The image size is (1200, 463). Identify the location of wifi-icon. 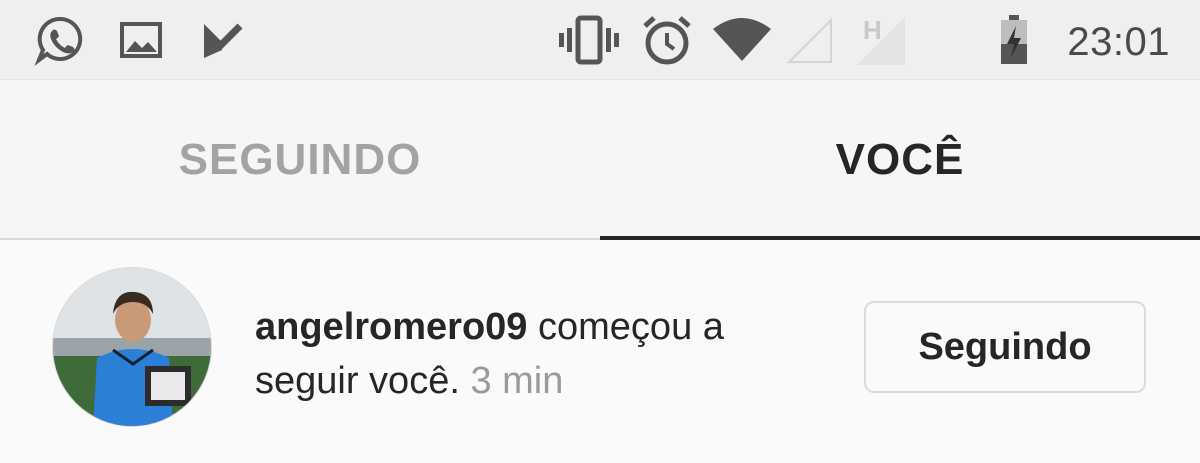
(742, 40).